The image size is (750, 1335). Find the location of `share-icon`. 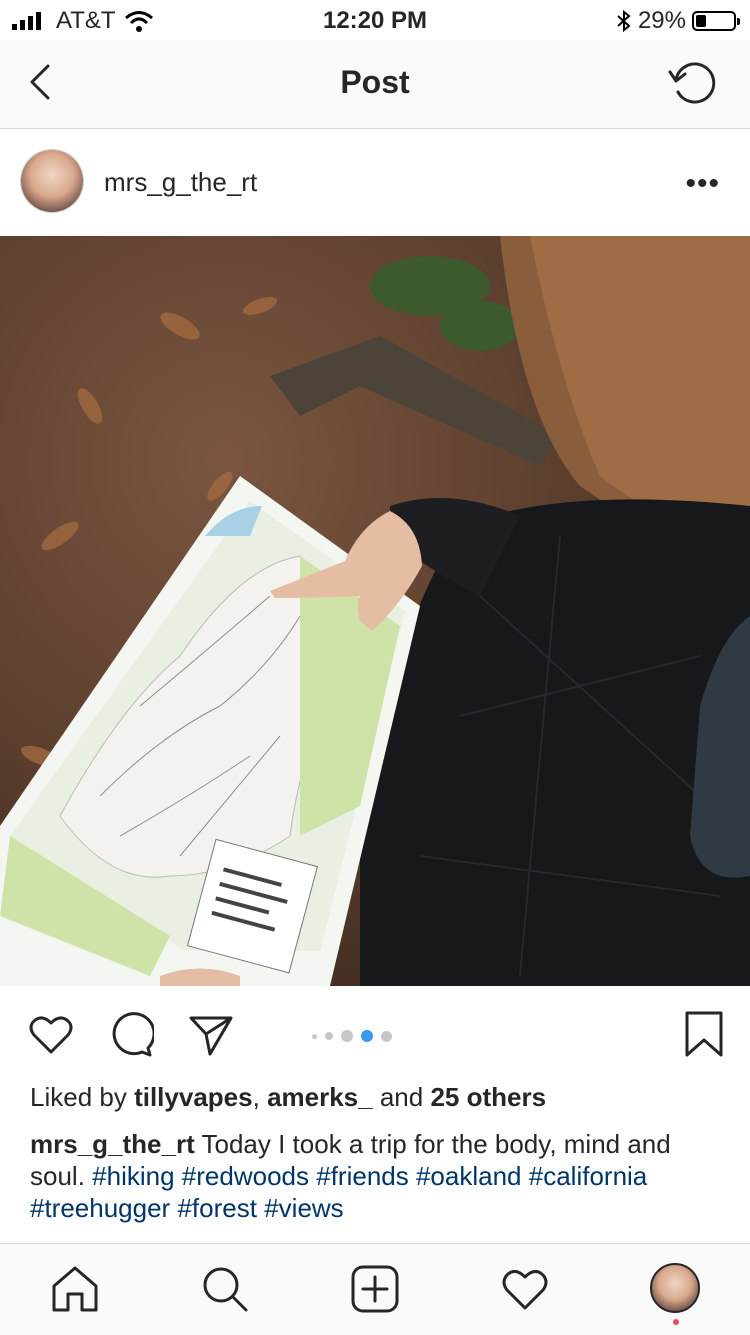

share-icon is located at coordinates (211, 1035).